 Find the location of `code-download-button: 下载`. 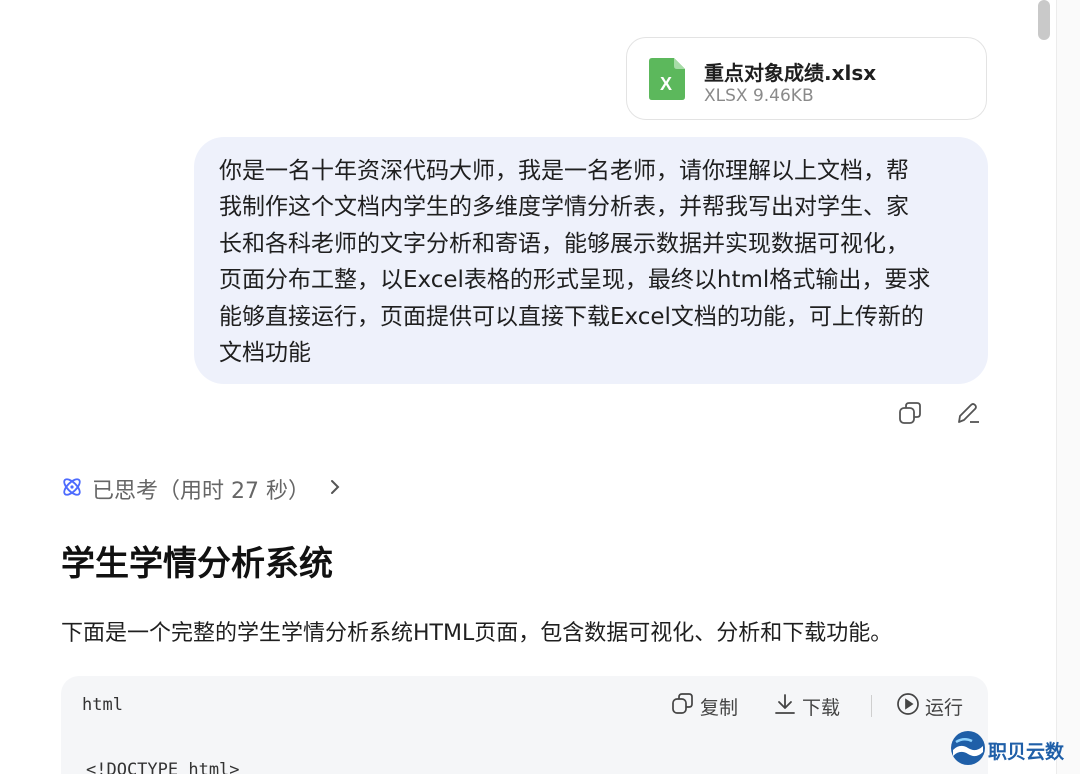

code-download-button: 下载 is located at coordinates (806, 706).